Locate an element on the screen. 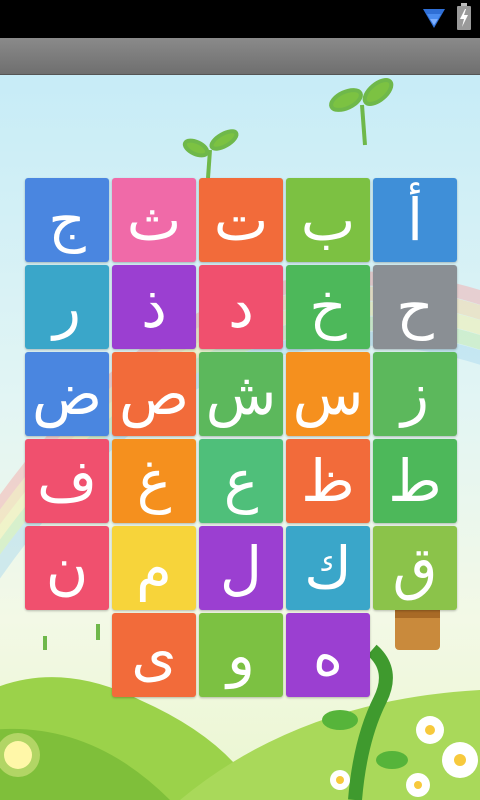 This screenshot has width=480, height=800. letter-char: غ is located at coordinates (154, 481).